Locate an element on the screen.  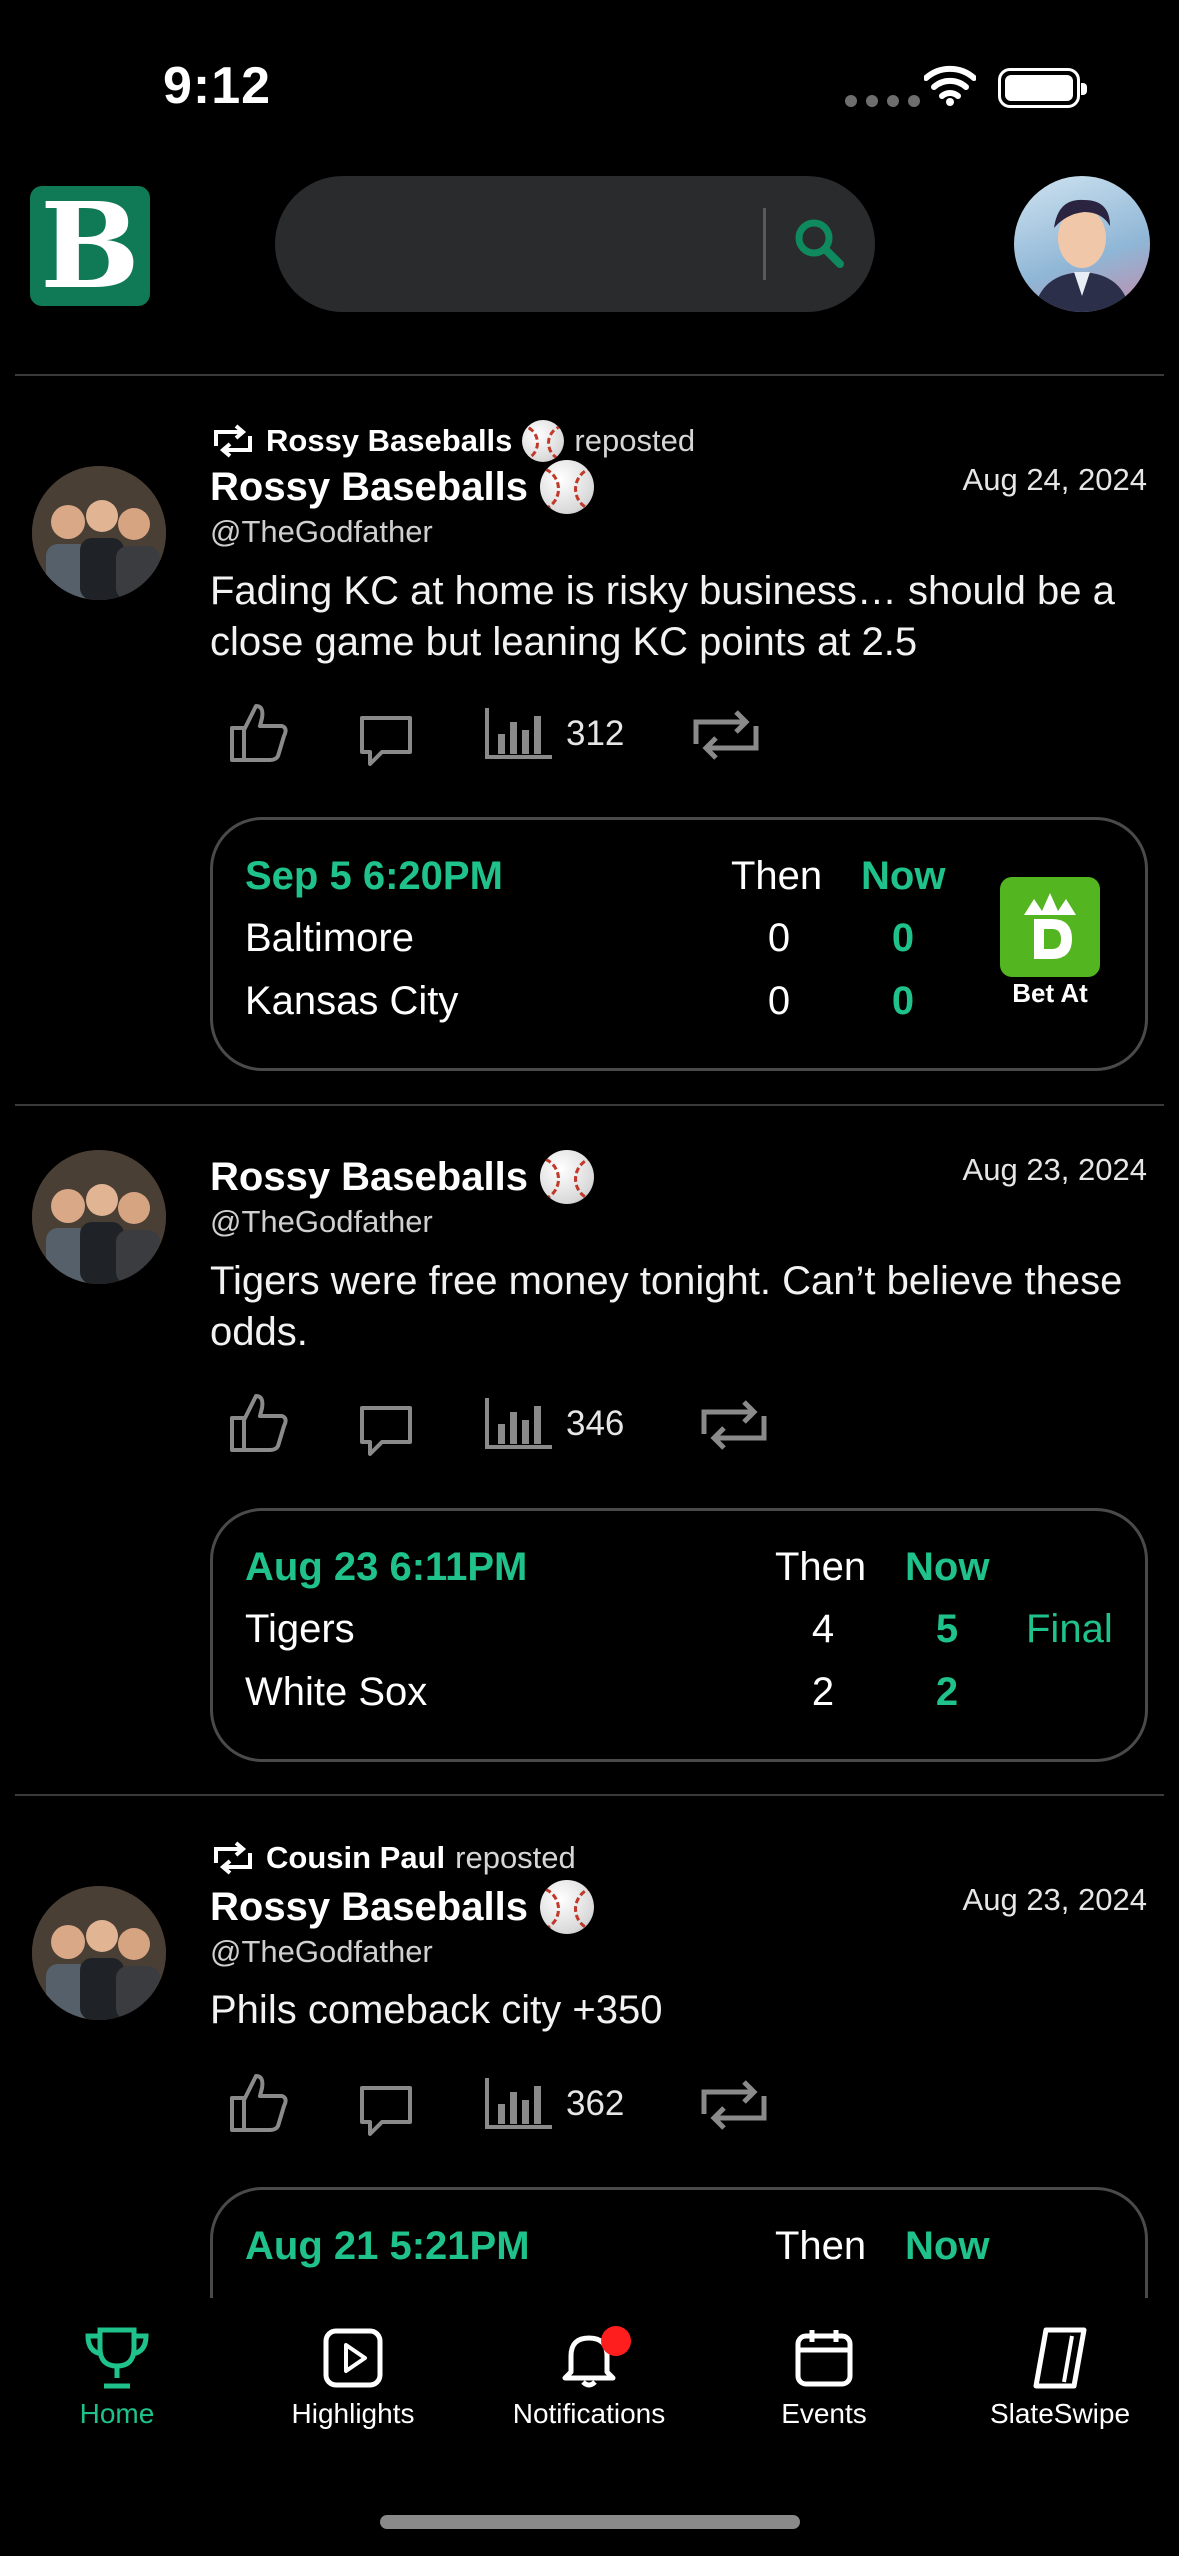
then-score: 4 is located at coordinates (823, 1629).